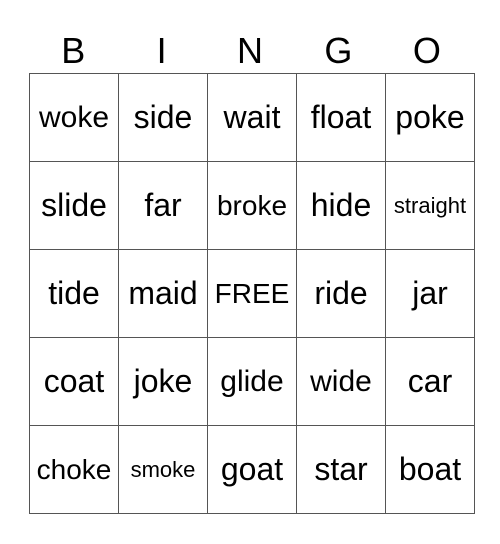 This screenshot has width=500, height=544. Describe the element at coordinates (341, 469) in the screenshot. I see `card-cell: star` at that location.